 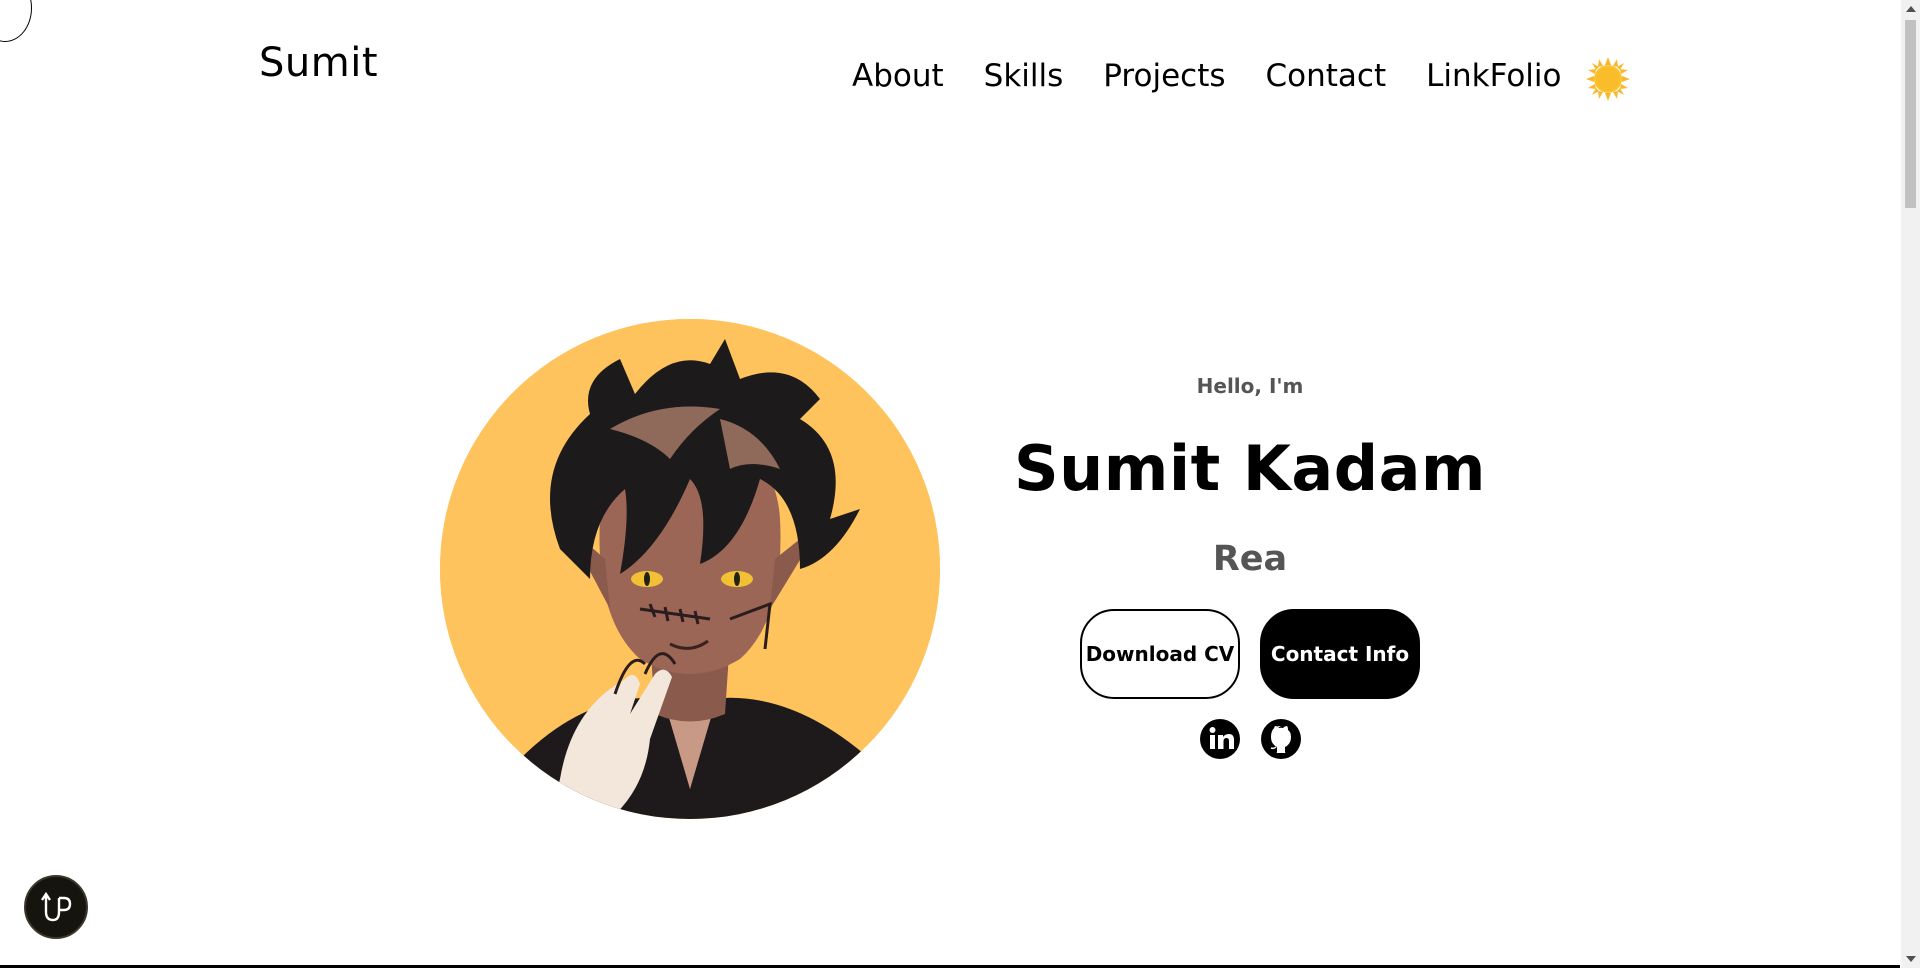 I want to click on sun-icon, so click(x=1608, y=79).